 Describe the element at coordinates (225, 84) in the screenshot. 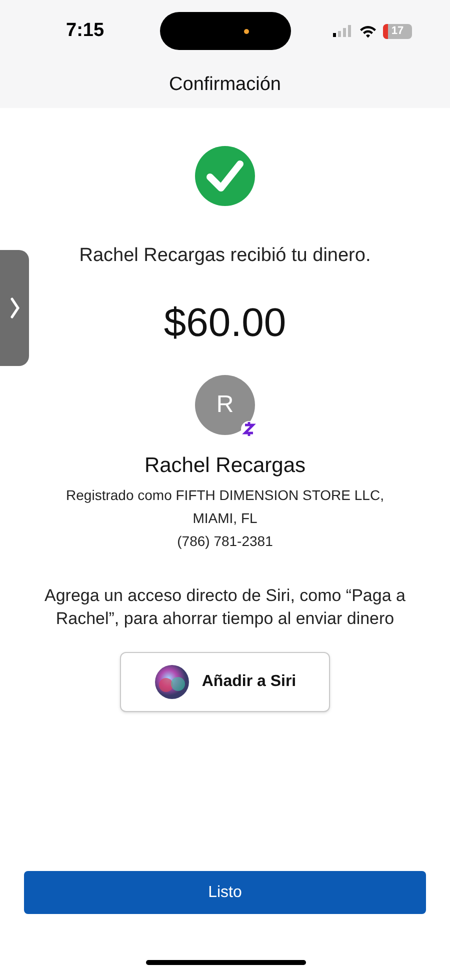

I see `screen-title: Confirmación` at that location.